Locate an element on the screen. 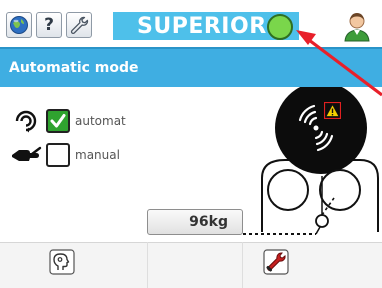  home-button is located at coordinates (19, 25).